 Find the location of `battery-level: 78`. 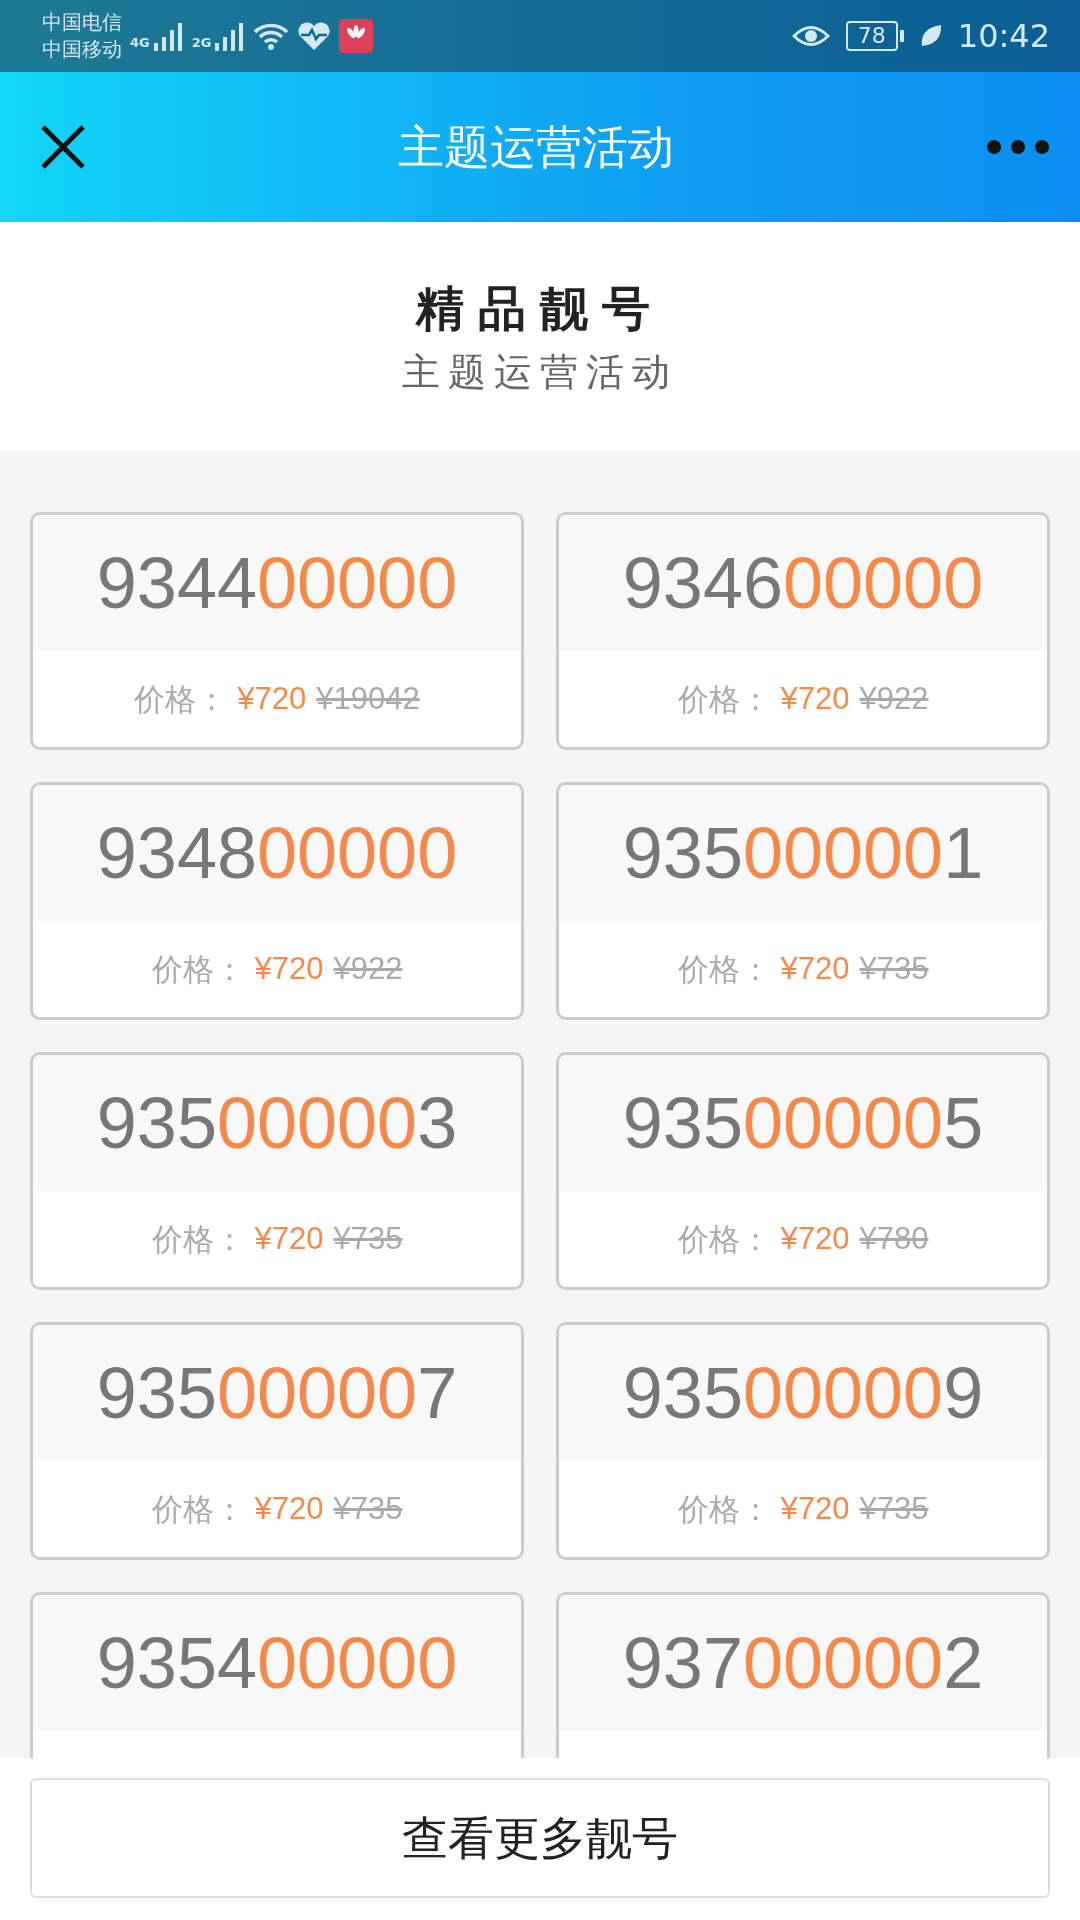

battery-level: 78 is located at coordinates (871, 36).